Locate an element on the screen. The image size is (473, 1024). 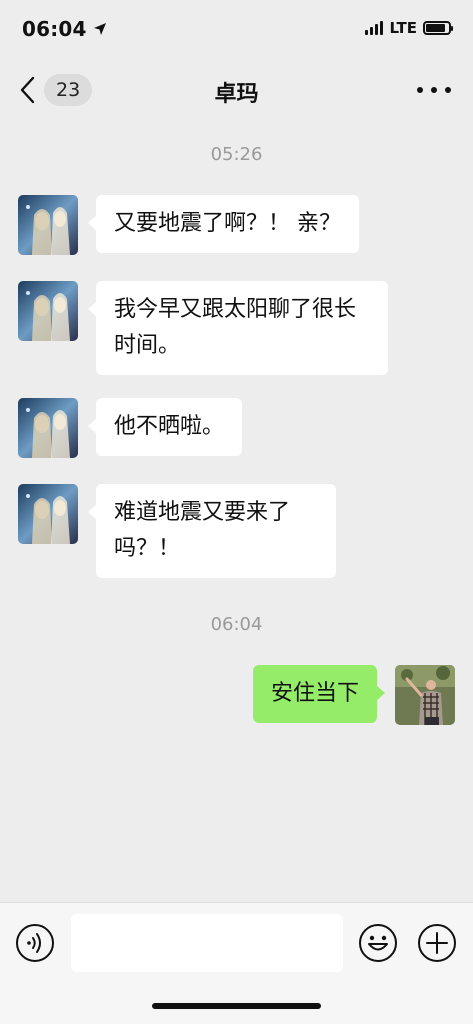
status-indicators: LTE is located at coordinates (409, 28).